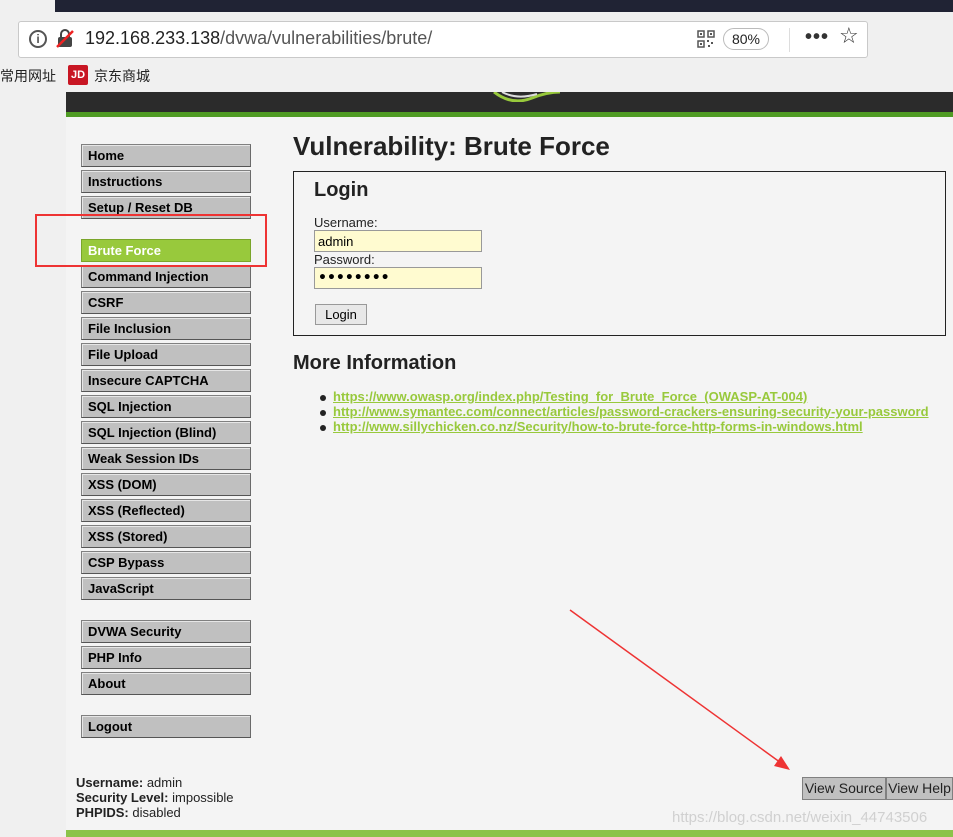 The width and height of the screenshot is (953, 837). What do you see at coordinates (166, 380) in the screenshot?
I see `nav-item-insecure-captcha: Insecure CAPTCHA` at bounding box center [166, 380].